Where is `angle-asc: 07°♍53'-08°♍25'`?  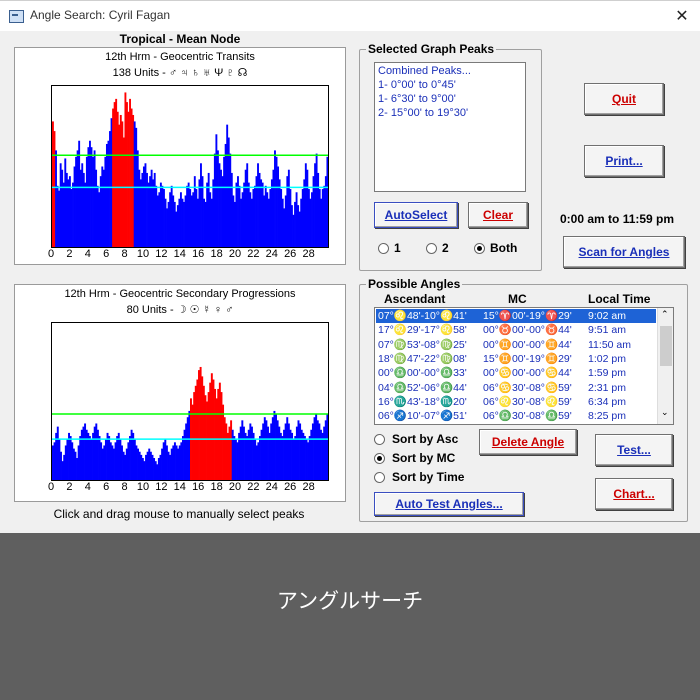 angle-asc: 07°♍53'-08°♍25' is located at coordinates (422, 344).